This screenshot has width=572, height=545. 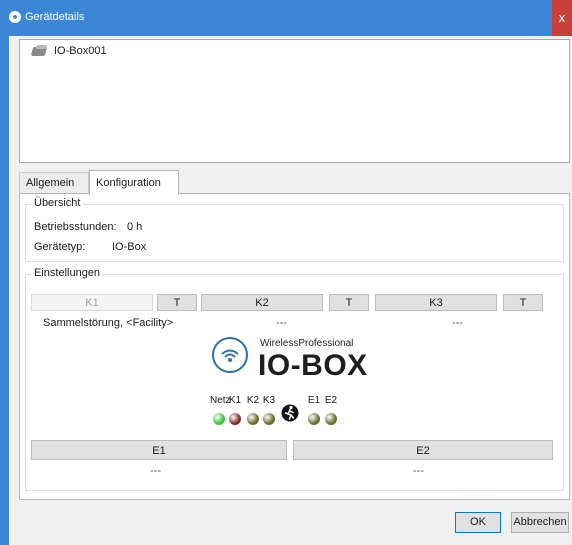 What do you see at coordinates (523, 302) in the screenshot?
I see `relay-k3-timer-button: T` at bounding box center [523, 302].